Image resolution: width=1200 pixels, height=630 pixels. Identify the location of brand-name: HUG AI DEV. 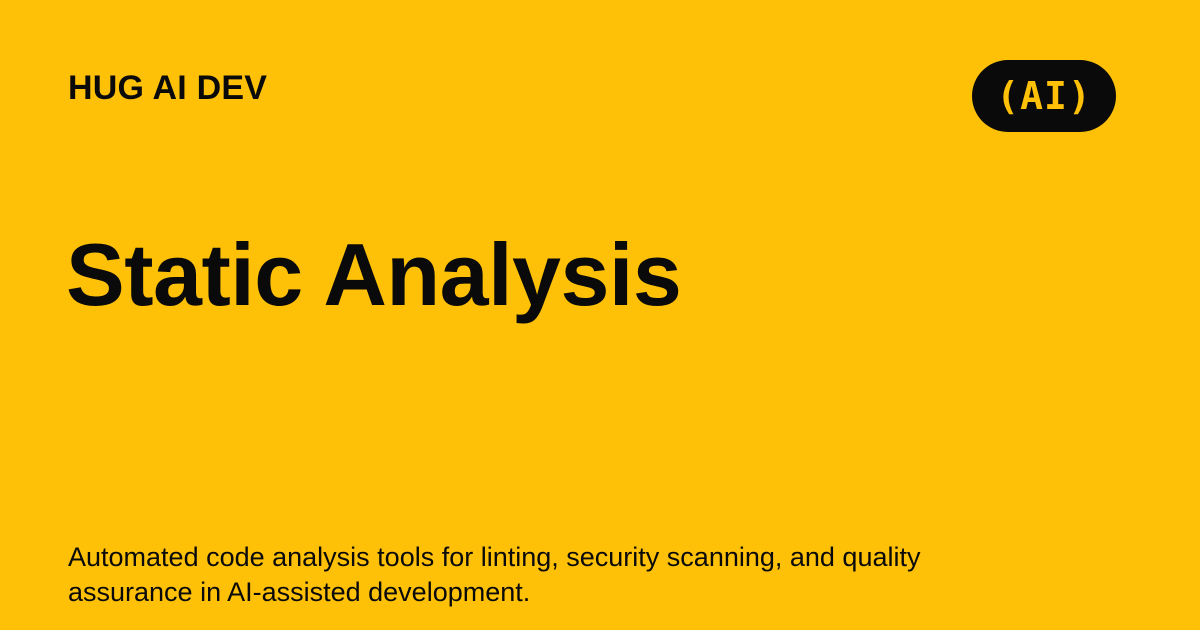
(168, 88).